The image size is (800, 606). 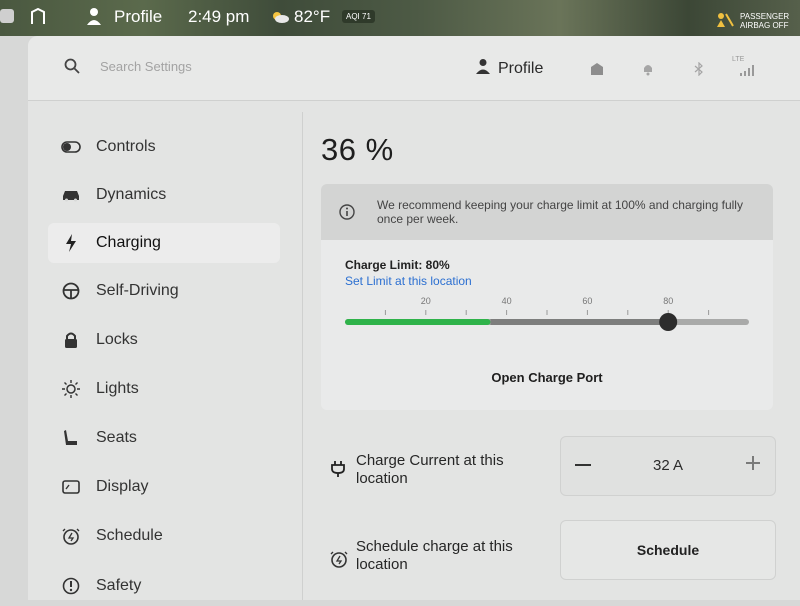 What do you see at coordinates (699, 70) in the screenshot?
I see `bluetooth-icon` at bounding box center [699, 70].